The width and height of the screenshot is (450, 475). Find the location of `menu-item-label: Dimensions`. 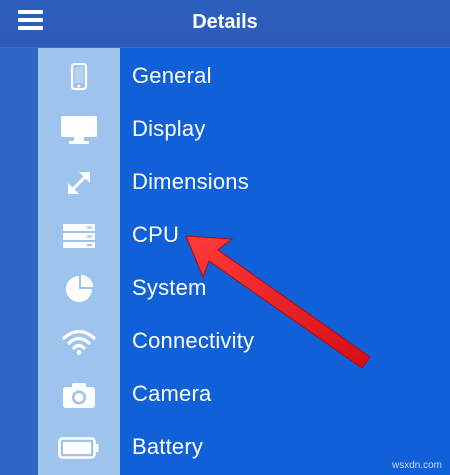

menu-item-label: Dimensions is located at coordinates (190, 181).